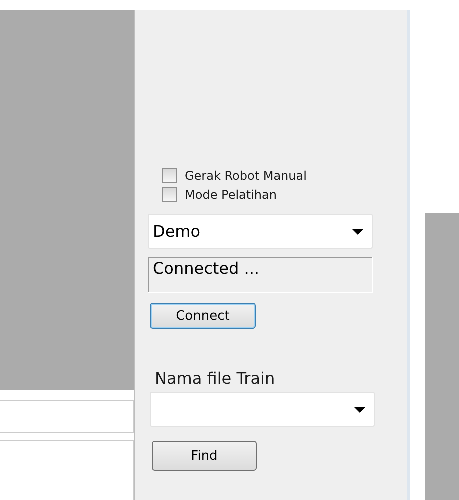  Describe the element at coordinates (260, 231) in the screenshot. I see `port-dropdown: Demo` at that location.